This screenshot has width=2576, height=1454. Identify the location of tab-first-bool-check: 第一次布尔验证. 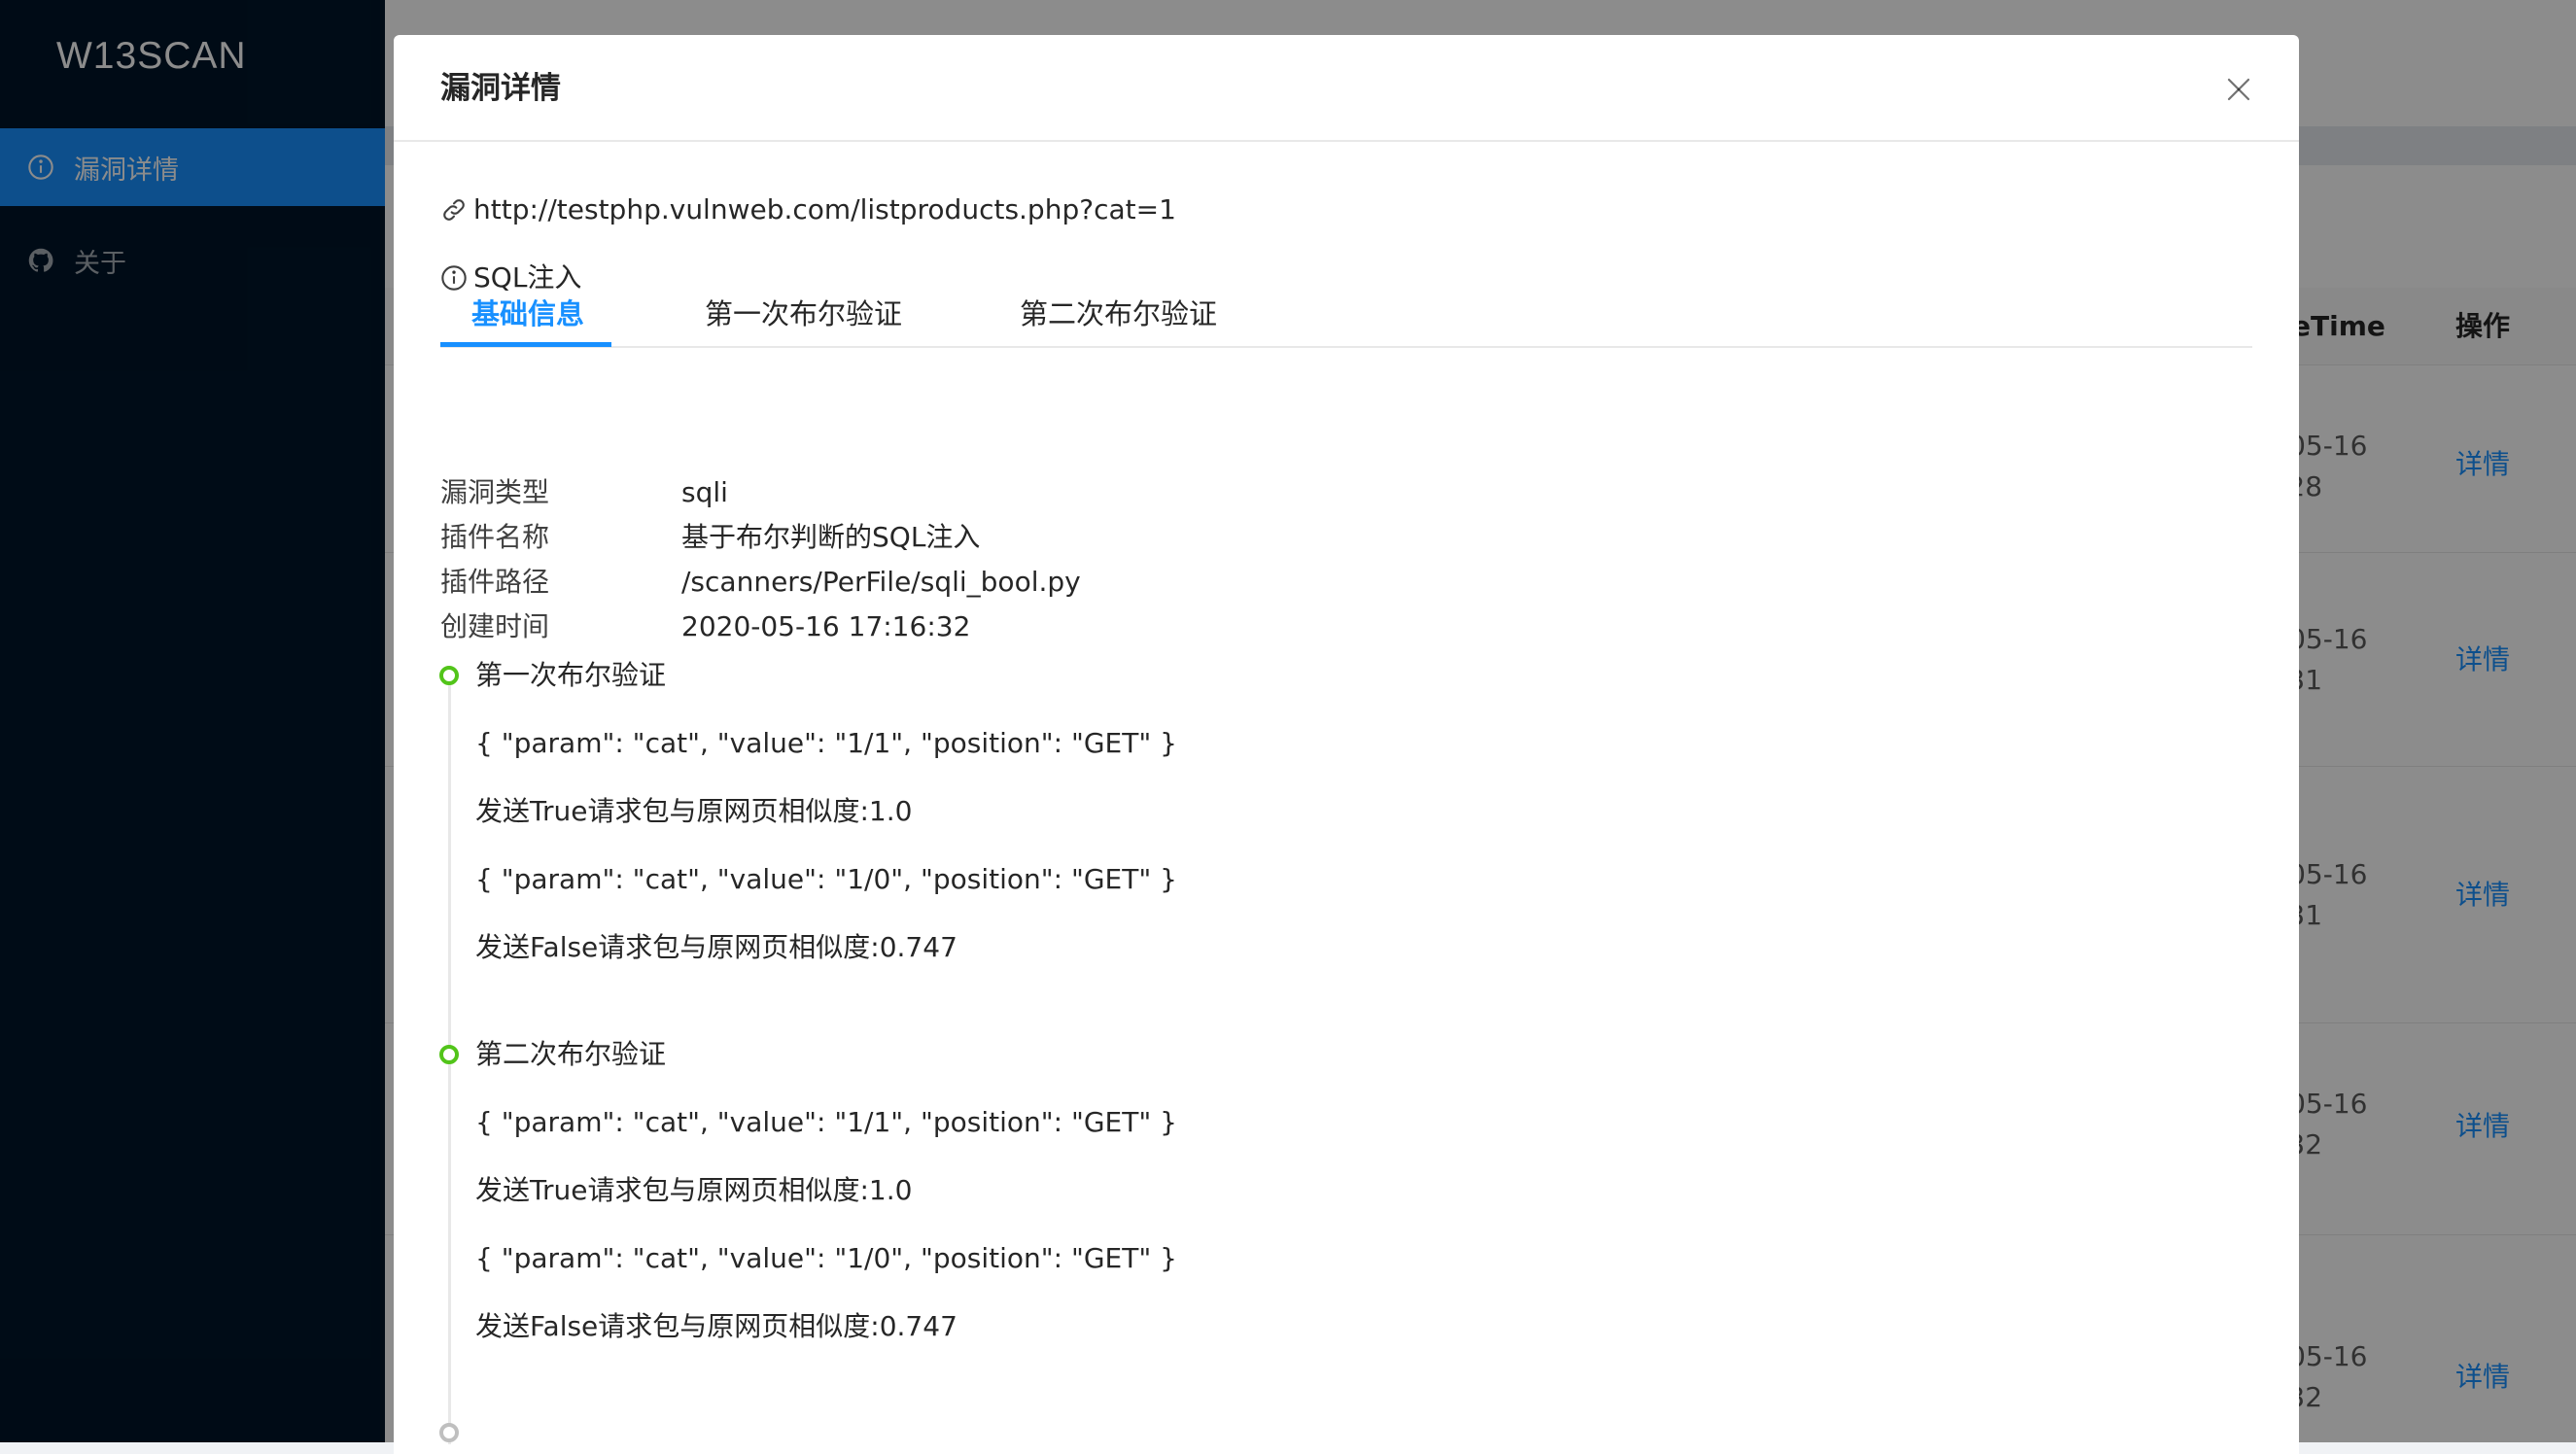
(803, 320).